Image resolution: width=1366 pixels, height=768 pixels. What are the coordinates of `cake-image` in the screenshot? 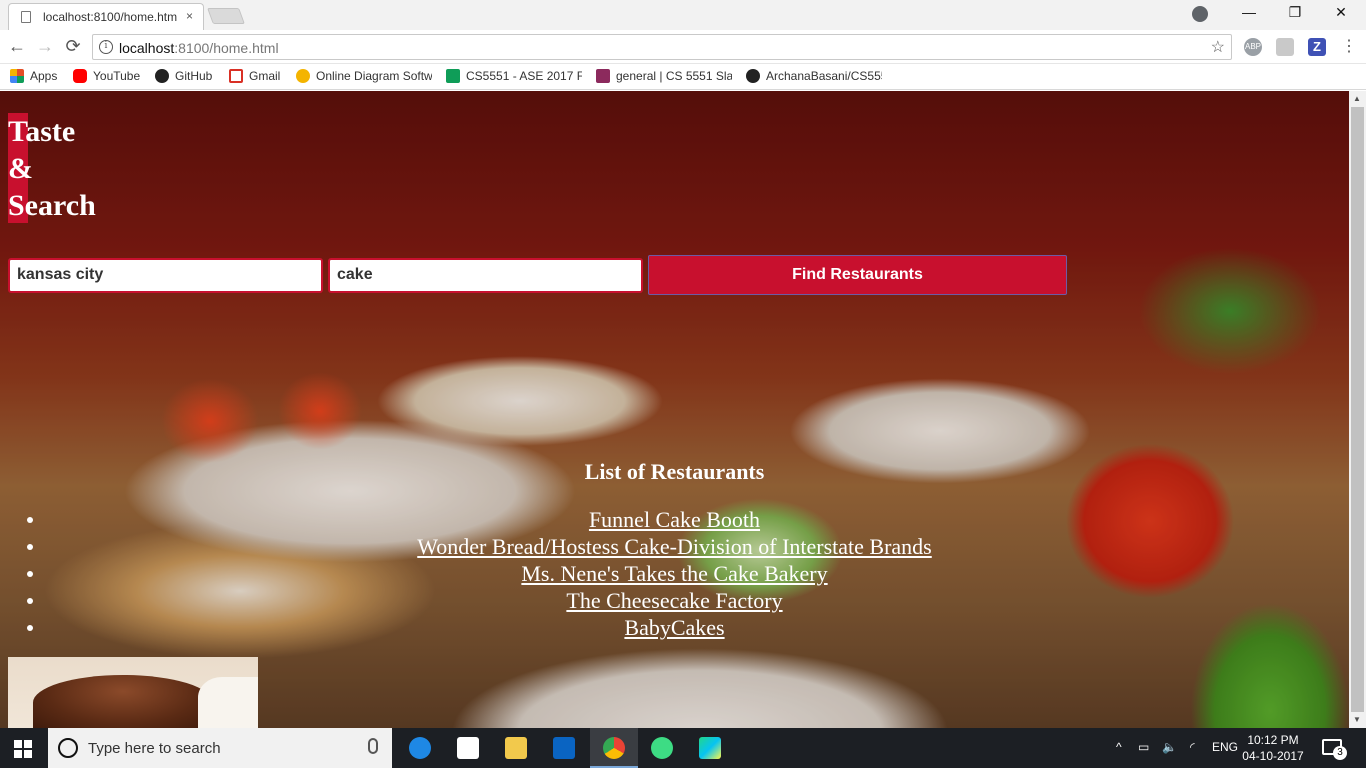 It's located at (133, 692).